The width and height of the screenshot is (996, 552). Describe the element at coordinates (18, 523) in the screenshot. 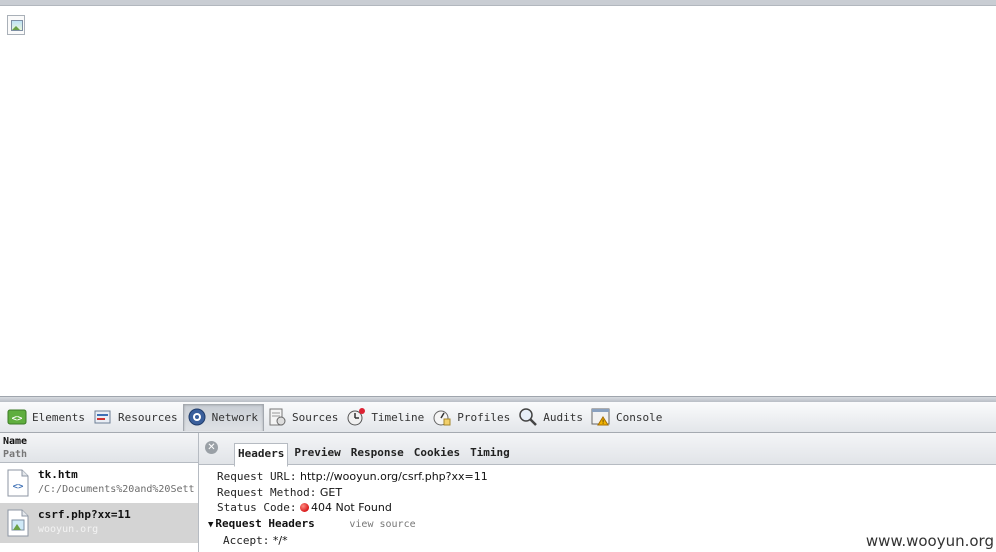

I see `image-file-icon` at that location.